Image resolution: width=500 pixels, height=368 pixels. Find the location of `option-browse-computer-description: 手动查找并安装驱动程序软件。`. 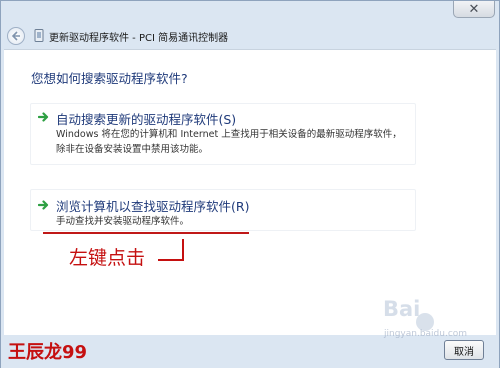

option-browse-computer-description: 手动查找并安装驱动程序软件。 is located at coordinates (123, 221).